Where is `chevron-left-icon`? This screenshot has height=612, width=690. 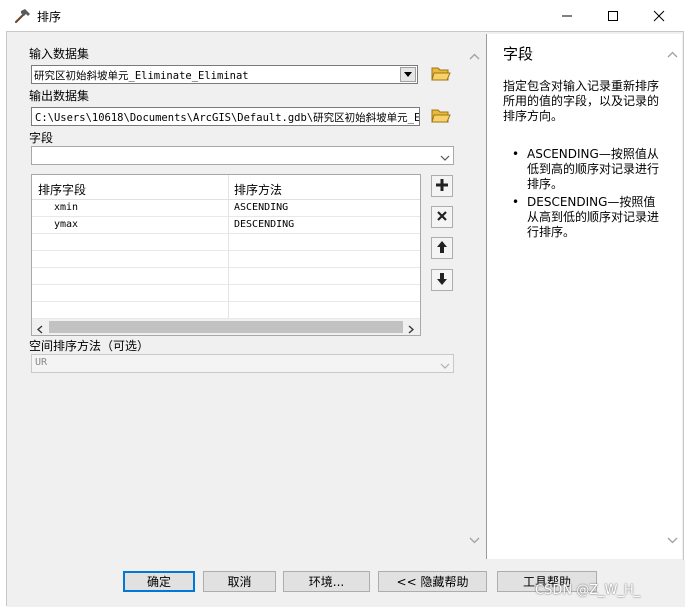 chevron-left-icon is located at coordinates (39, 329).